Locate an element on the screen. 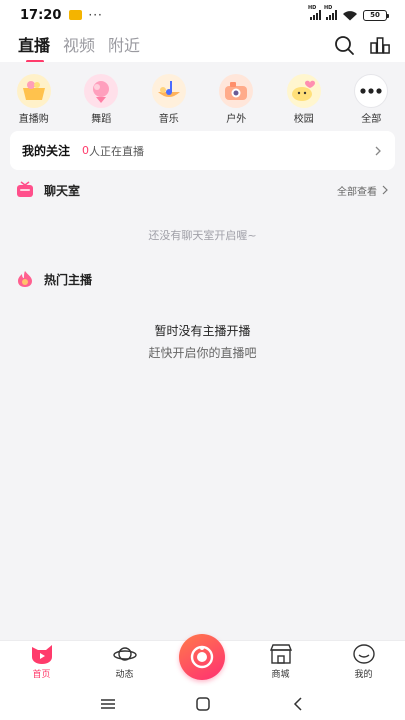 The image size is (405, 720). chatroom-empty-text: 还没有聊天室开启喔~ is located at coordinates (202, 235).